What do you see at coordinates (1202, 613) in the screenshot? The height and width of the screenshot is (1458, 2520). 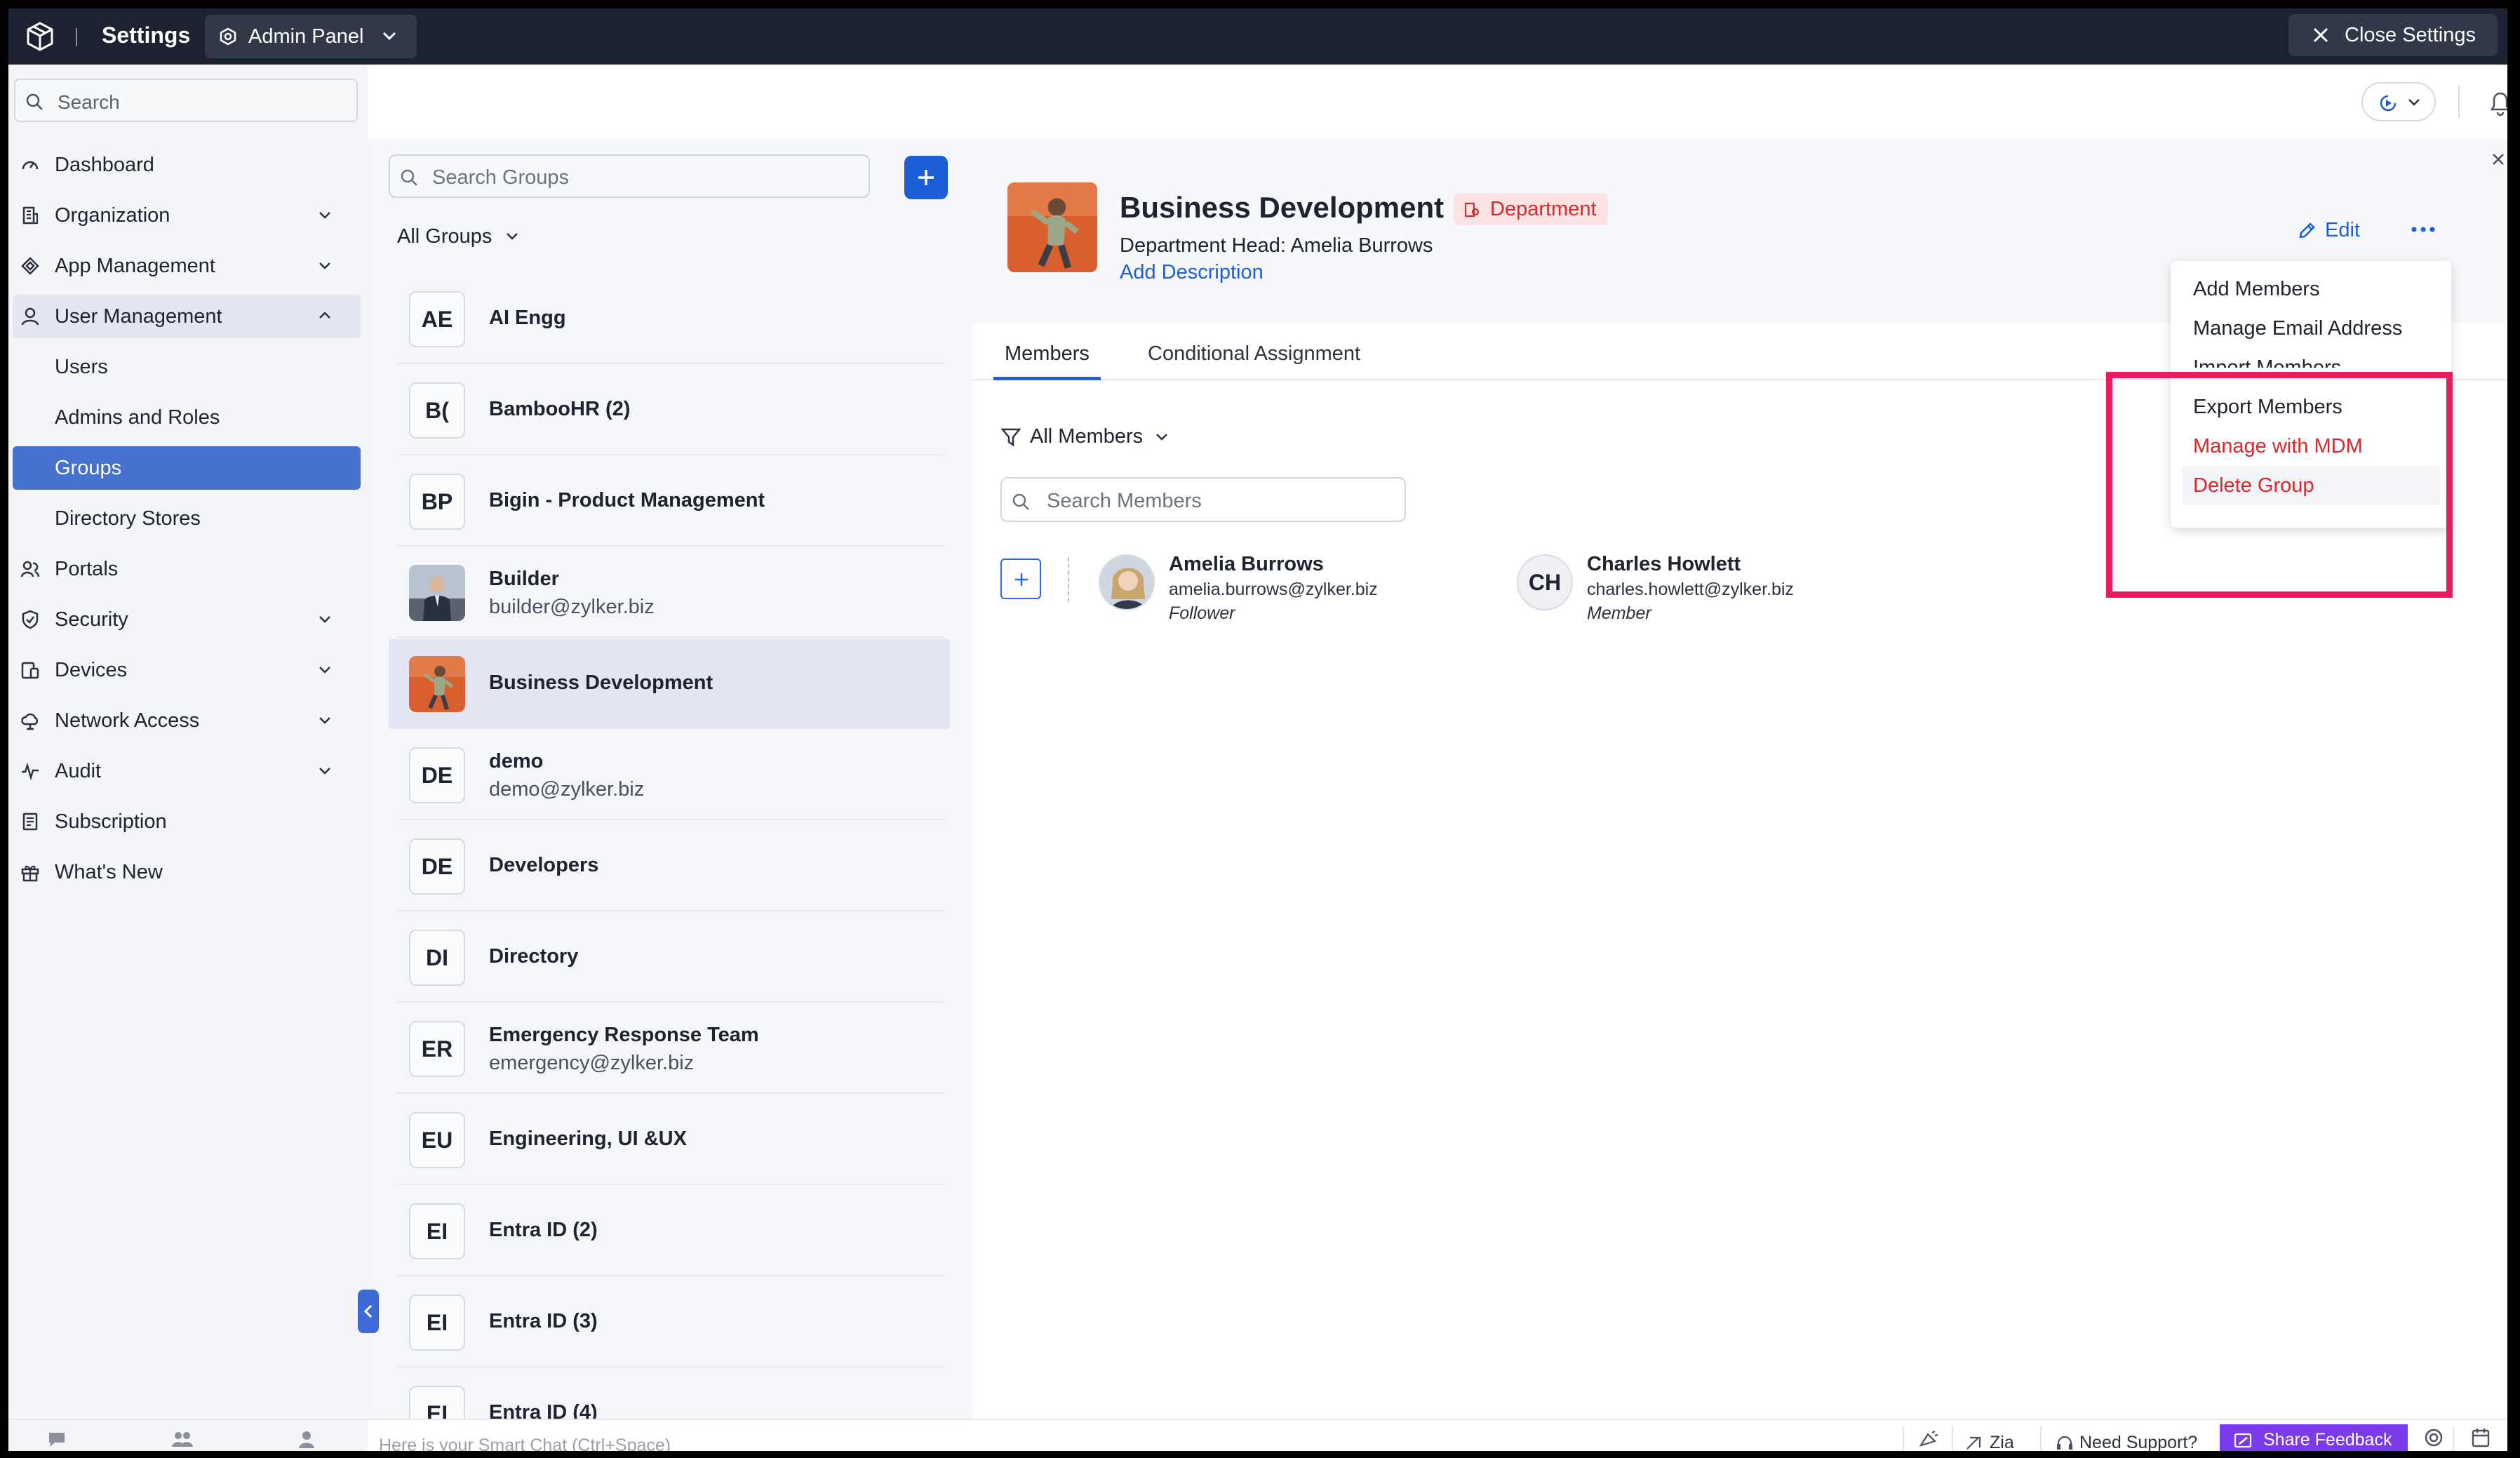 I see `member-role: Follower` at bounding box center [1202, 613].